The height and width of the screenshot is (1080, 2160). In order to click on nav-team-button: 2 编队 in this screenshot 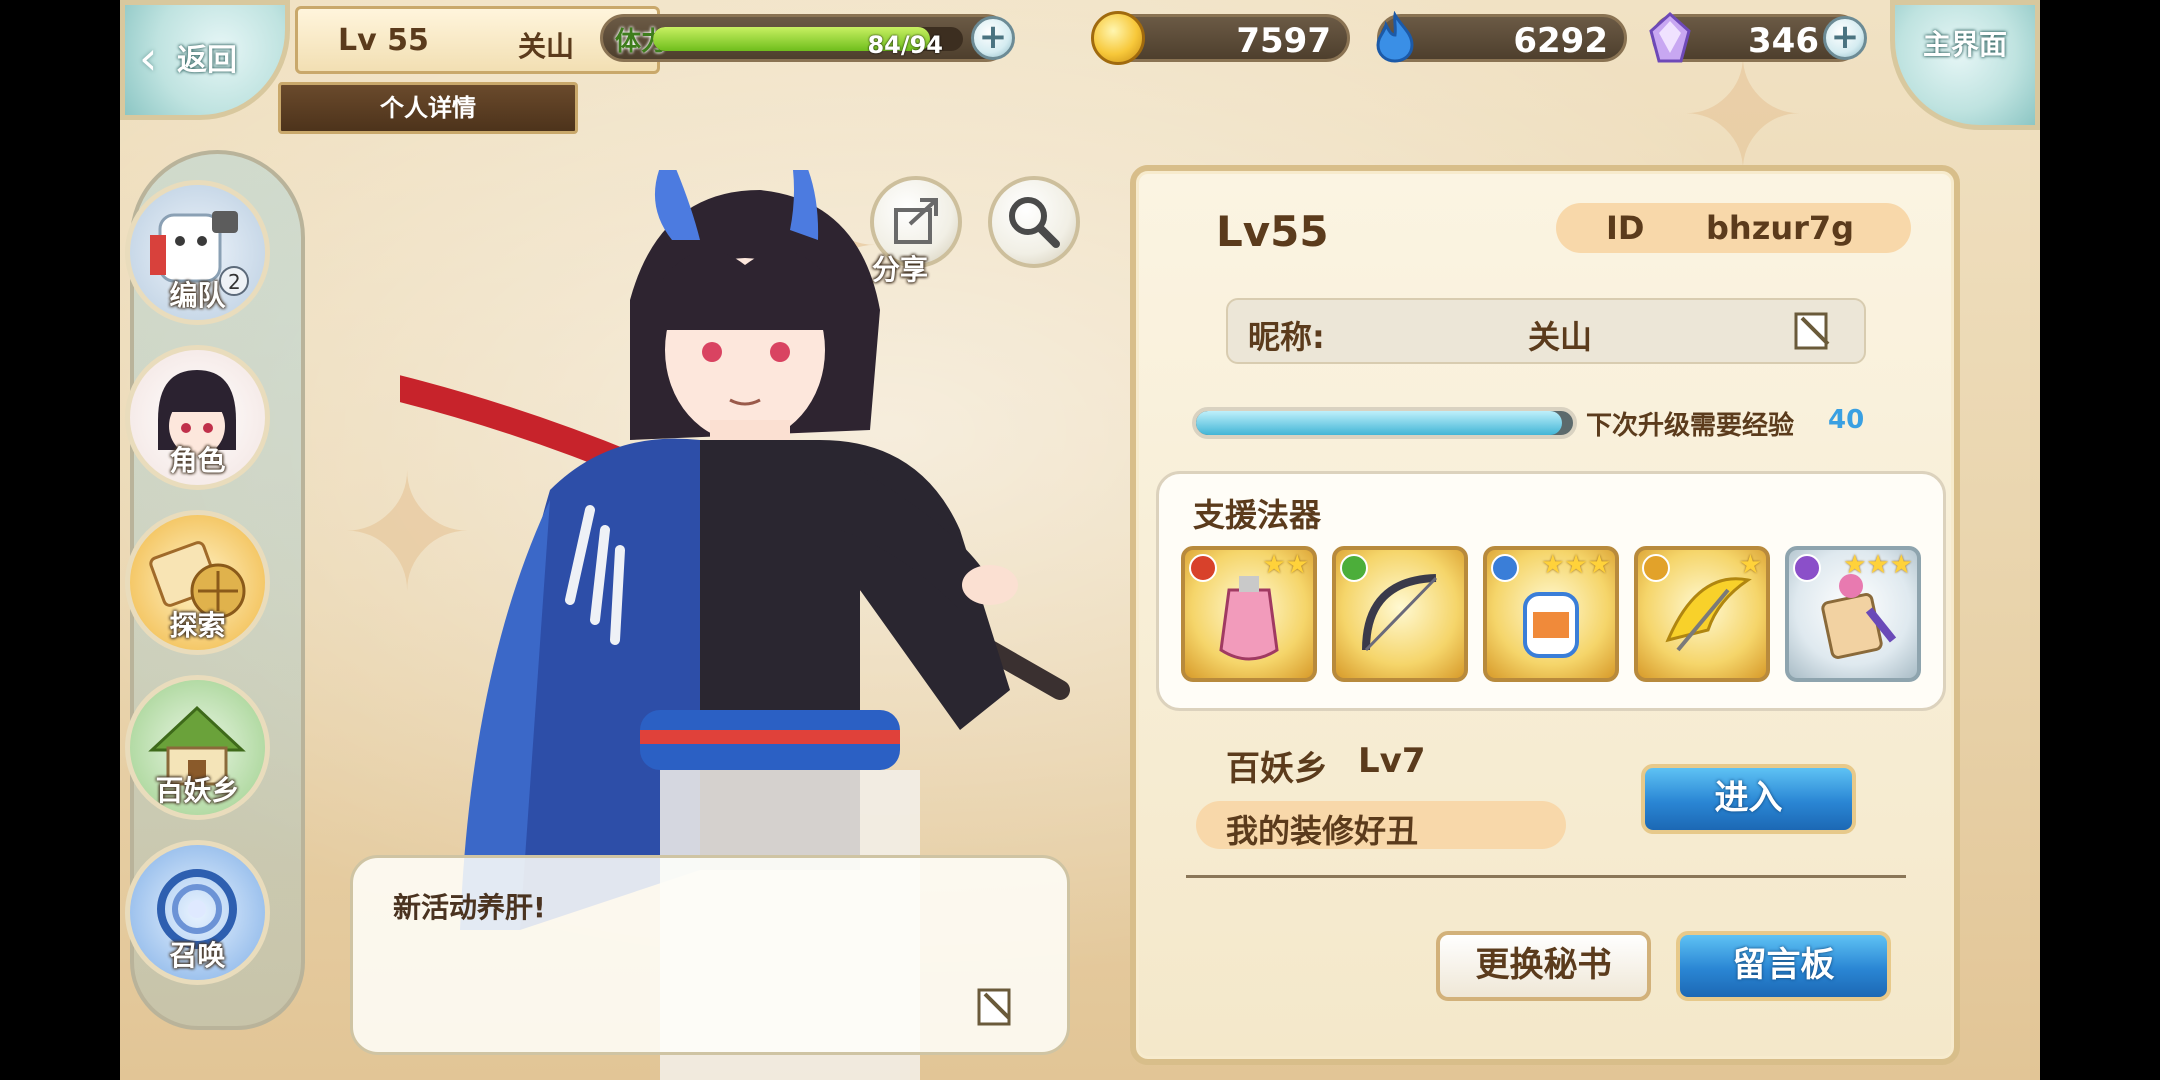, I will do `click(197, 252)`.